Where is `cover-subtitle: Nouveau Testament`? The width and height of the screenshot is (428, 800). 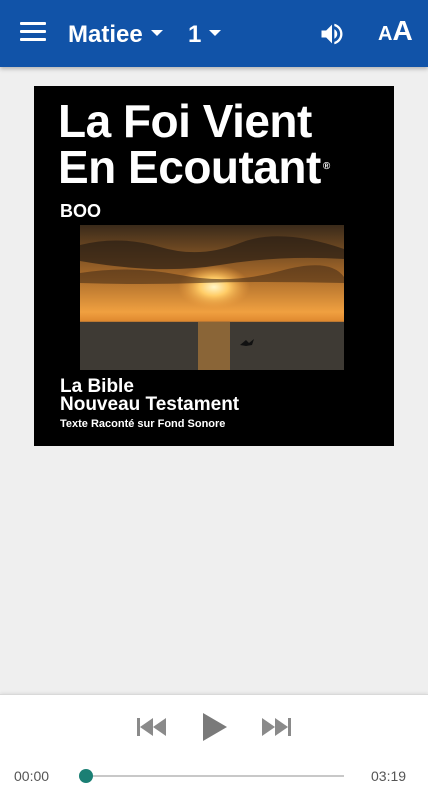
cover-subtitle: Nouveau Testament is located at coordinates (150, 404).